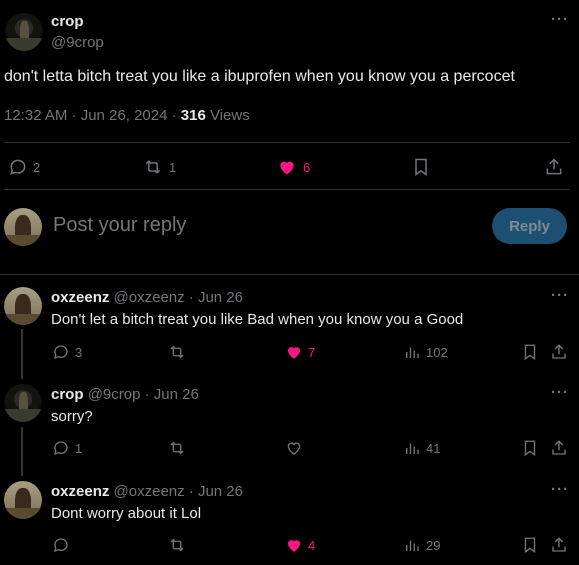  I want to click on views-count: 316, so click(193, 115).